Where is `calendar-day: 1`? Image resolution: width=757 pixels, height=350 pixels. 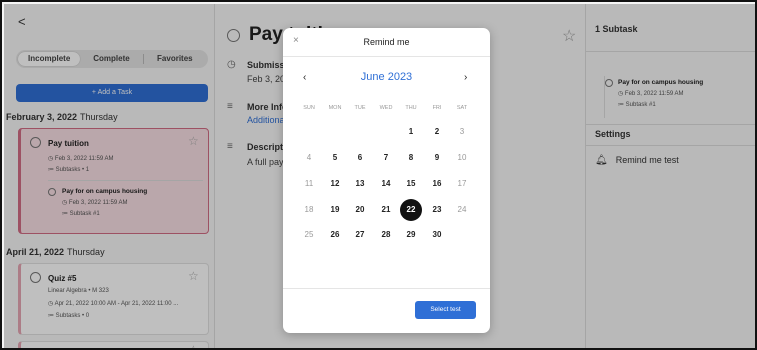 calendar-day: 1 is located at coordinates (411, 132).